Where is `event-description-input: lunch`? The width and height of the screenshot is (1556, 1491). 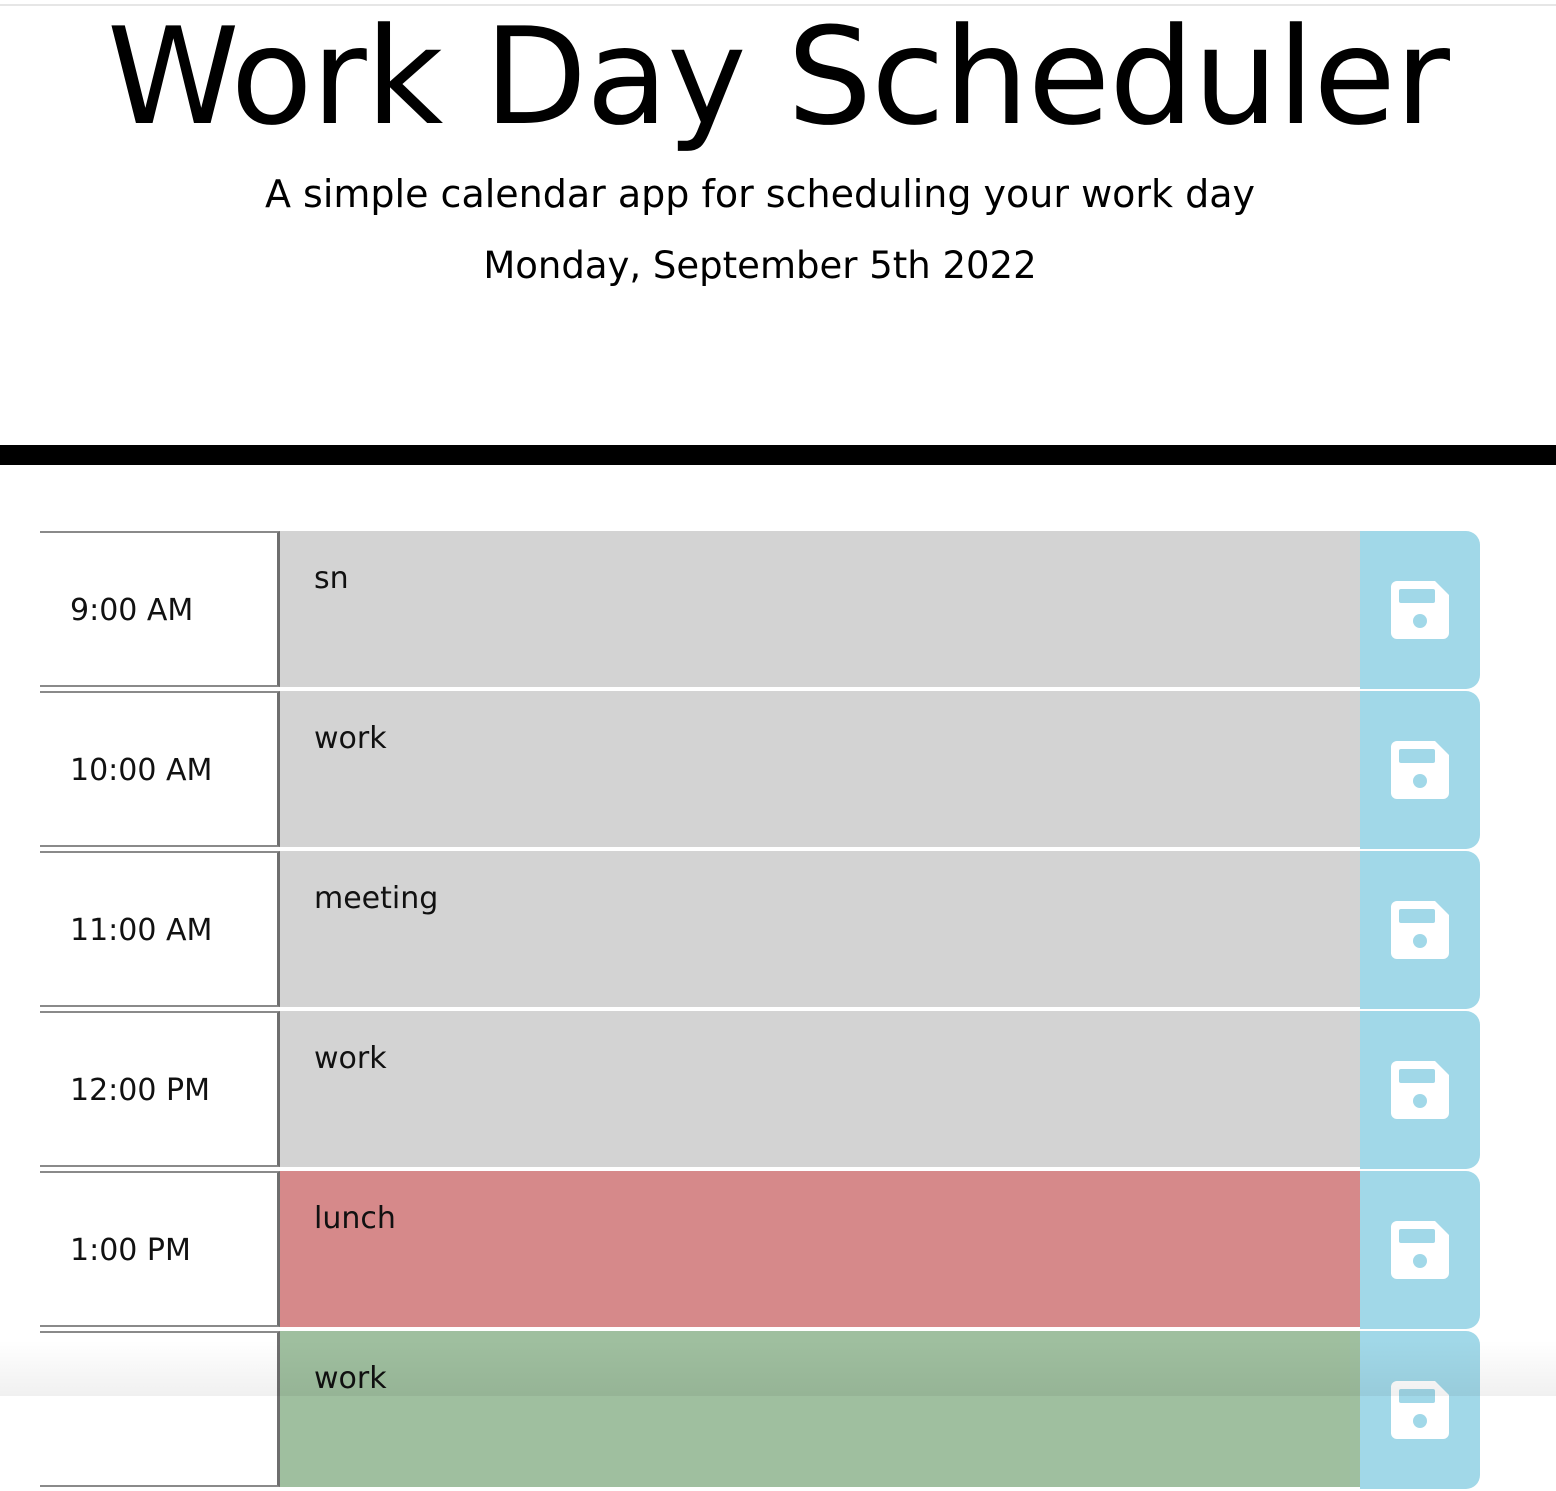 event-description-input: lunch is located at coordinates (820, 1250).